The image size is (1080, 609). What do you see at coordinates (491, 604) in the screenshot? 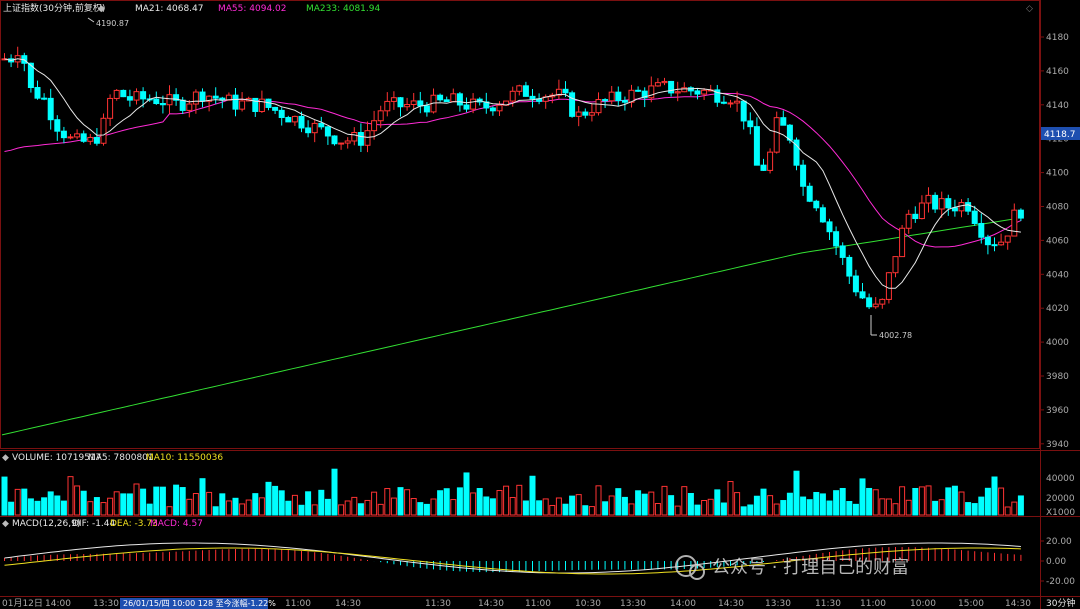
I see `time-label: 14:30` at bounding box center [491, 604].